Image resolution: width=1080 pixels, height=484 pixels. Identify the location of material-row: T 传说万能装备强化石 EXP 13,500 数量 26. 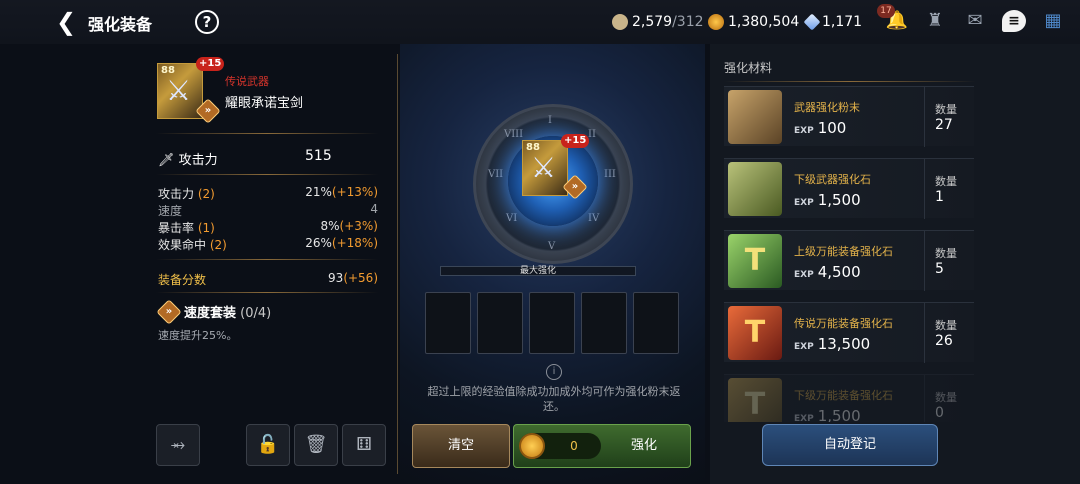
(849, 332).